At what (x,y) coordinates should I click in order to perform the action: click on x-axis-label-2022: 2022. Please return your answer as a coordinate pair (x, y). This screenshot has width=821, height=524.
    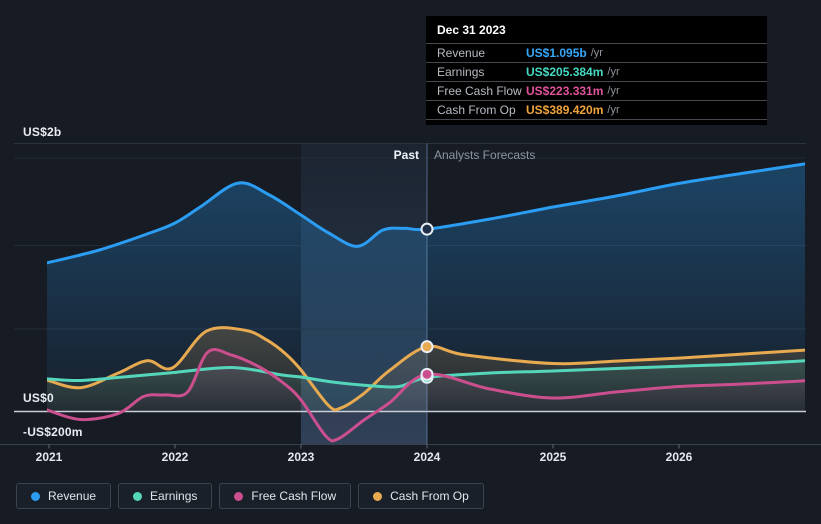
    Looking at the image, I should click on (175, 457).